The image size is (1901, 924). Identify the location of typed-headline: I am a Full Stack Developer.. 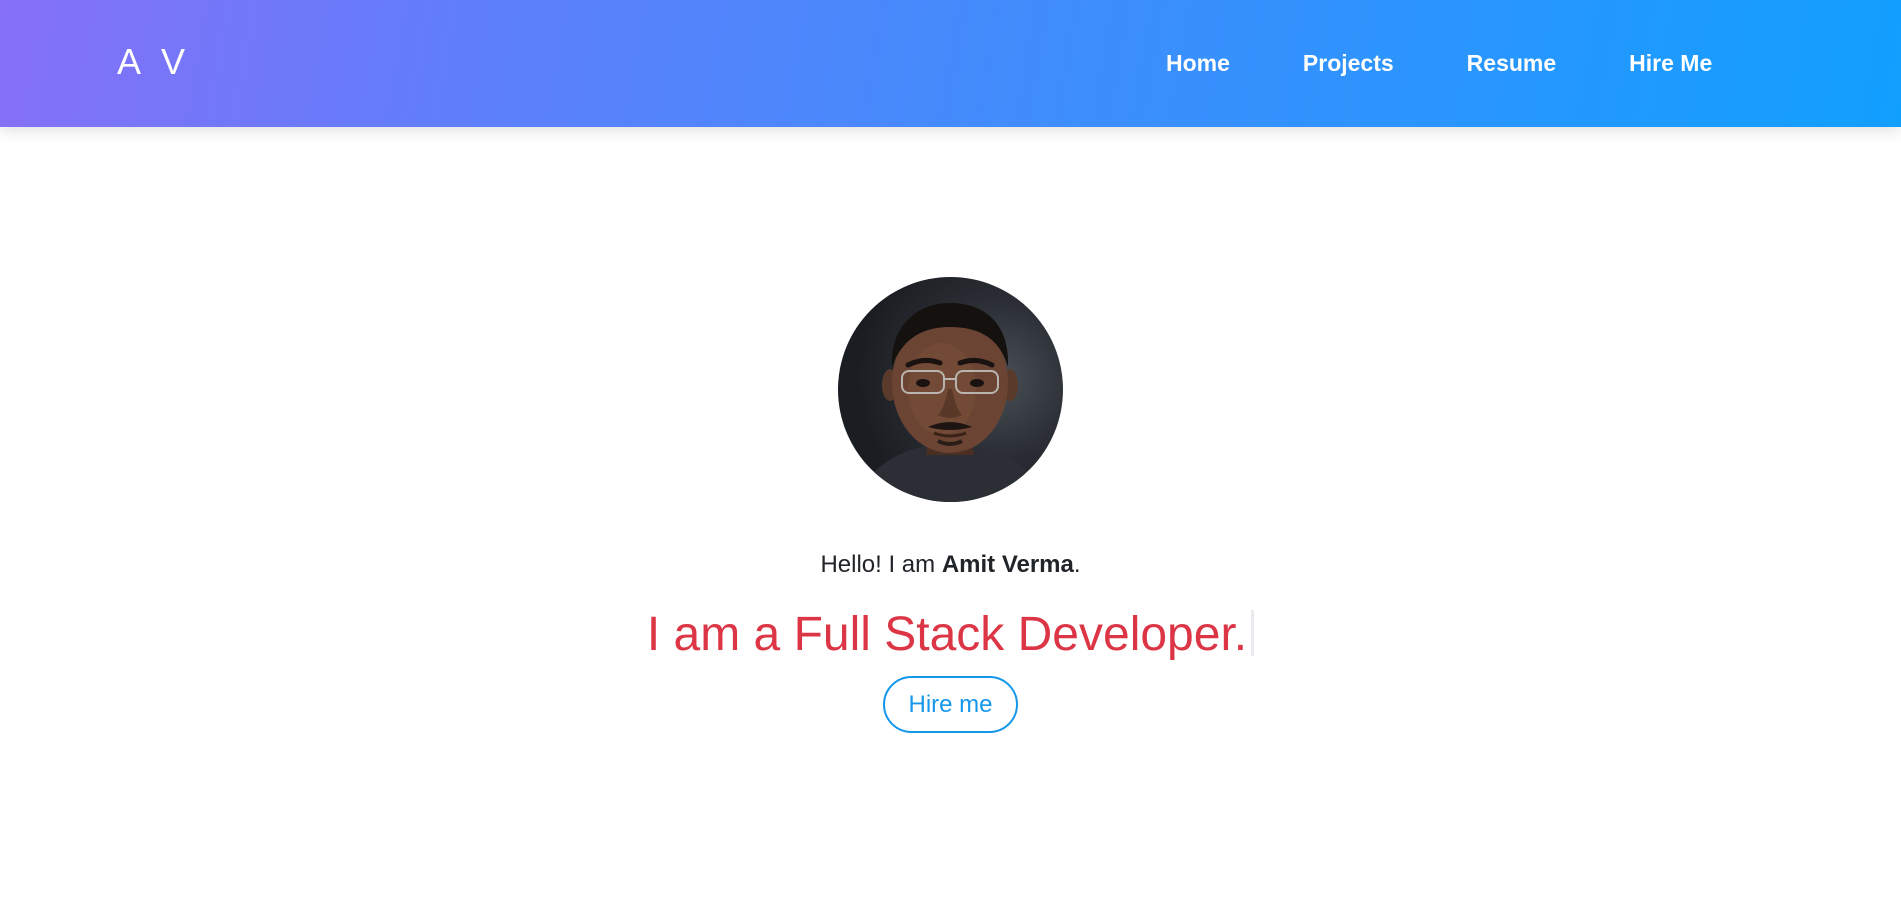
(950, 635).